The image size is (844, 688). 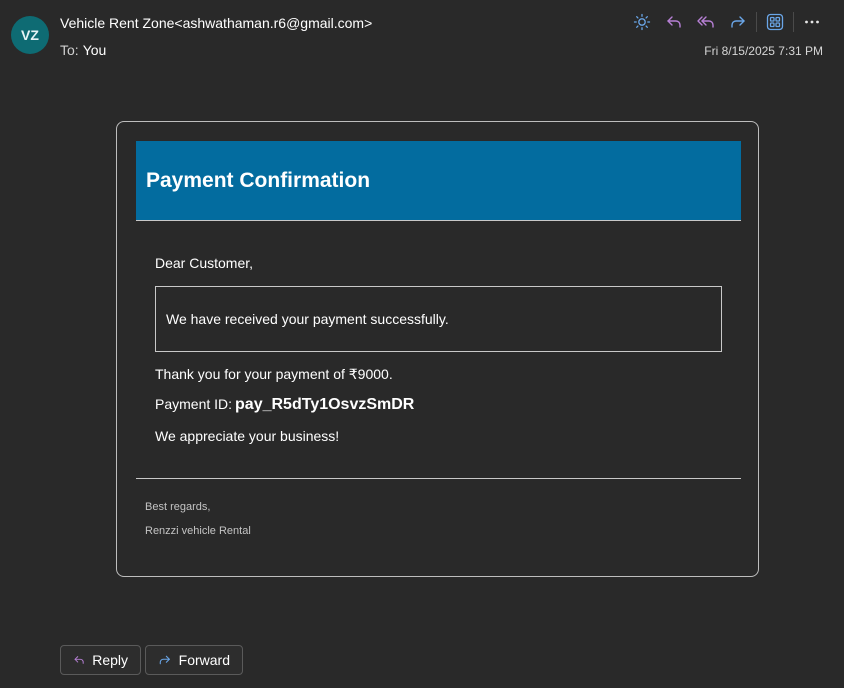 I want to click on sender-avatar: VZ, so click(x=30, y=35).